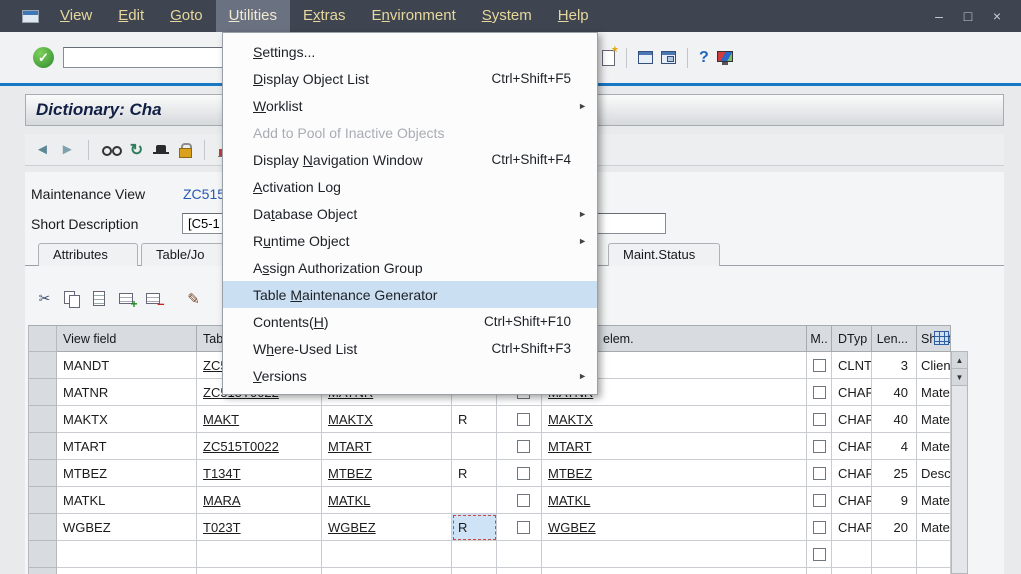 Image resolution: width=1021 pixels, height=574 pixels. Describe the element at coordinates (645, 57) in the screenshot. I see `create-shortcut-icon` at that location.